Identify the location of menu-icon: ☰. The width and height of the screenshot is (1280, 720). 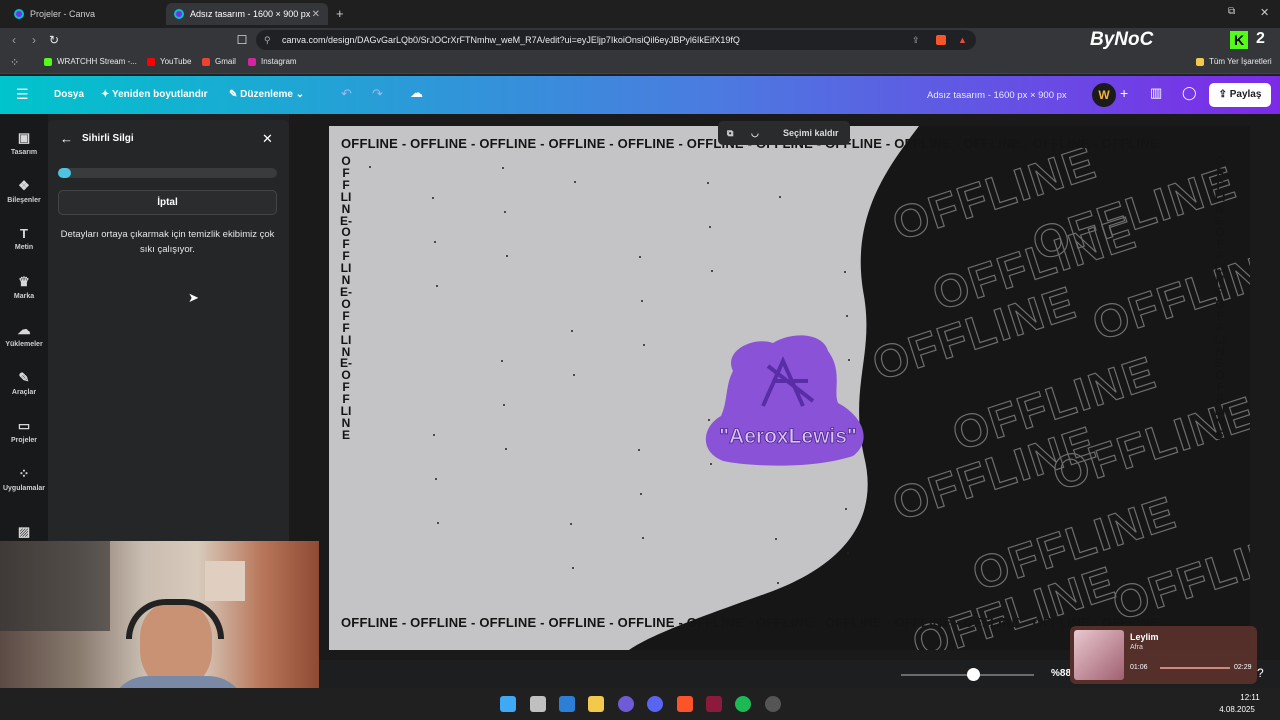
(22, 94).